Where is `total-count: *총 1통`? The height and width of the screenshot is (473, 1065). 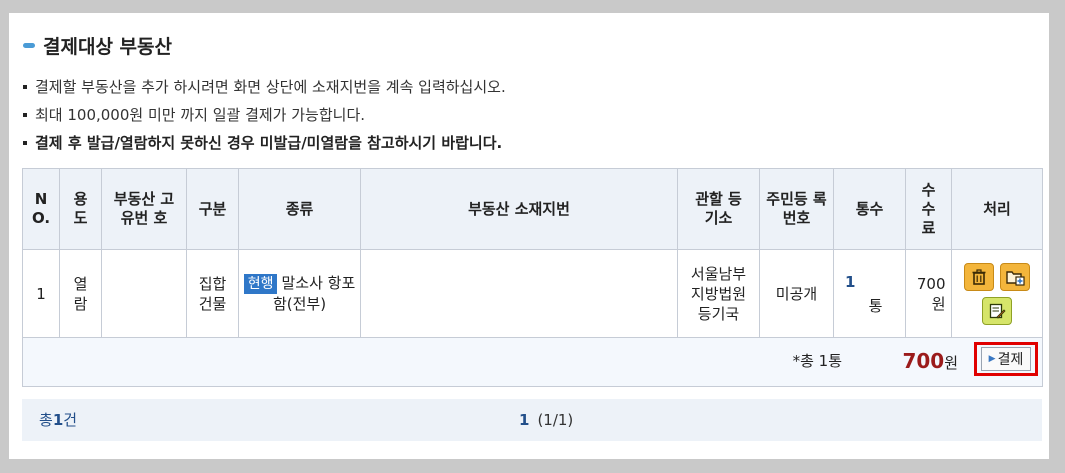
total-count: *총 1통 is located at coordinates (817, 361).